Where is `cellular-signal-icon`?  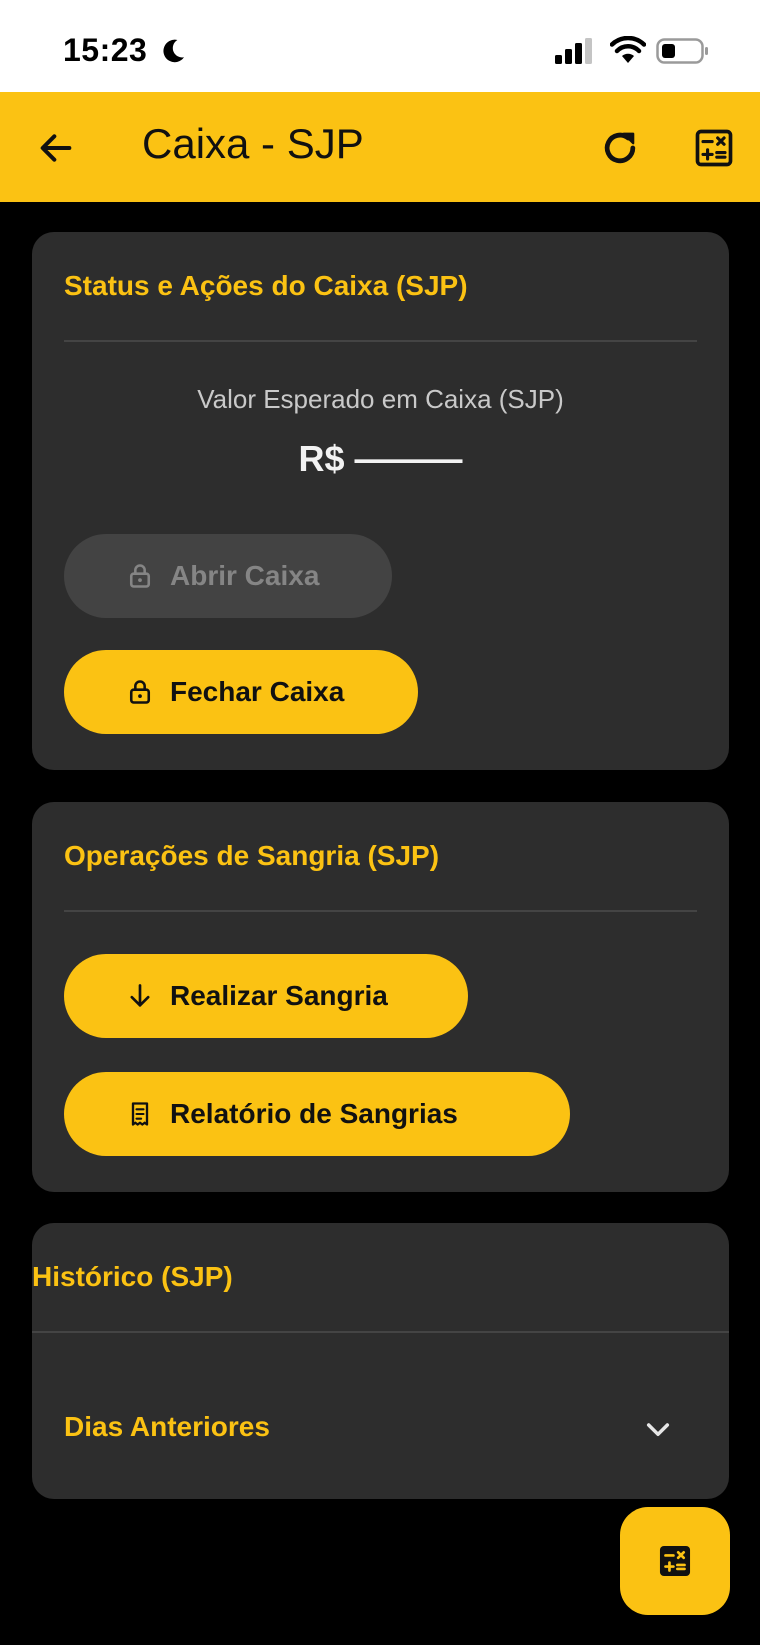
cellular-signal-icon is located at coordinates (573, 51).